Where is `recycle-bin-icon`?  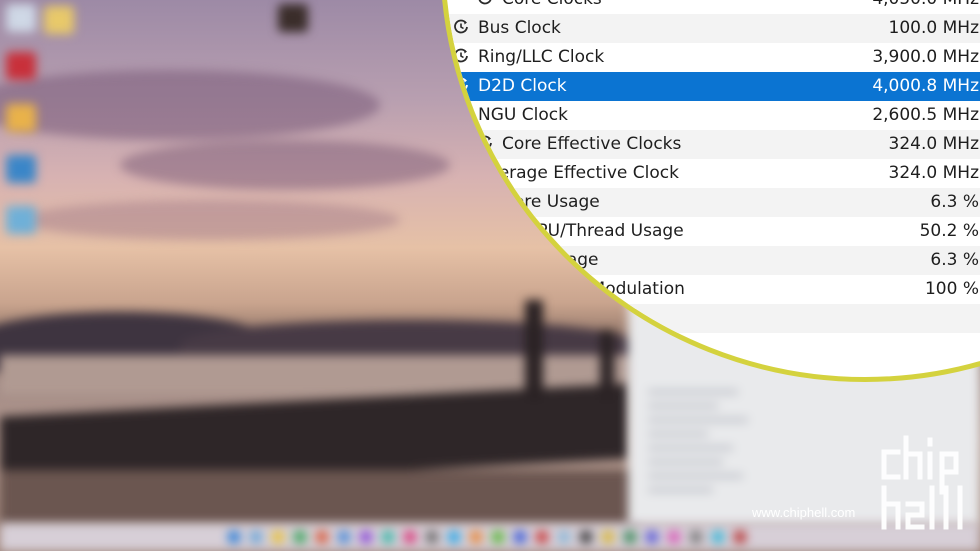
recycle-bin-icon is located at coordinates (21, 18).